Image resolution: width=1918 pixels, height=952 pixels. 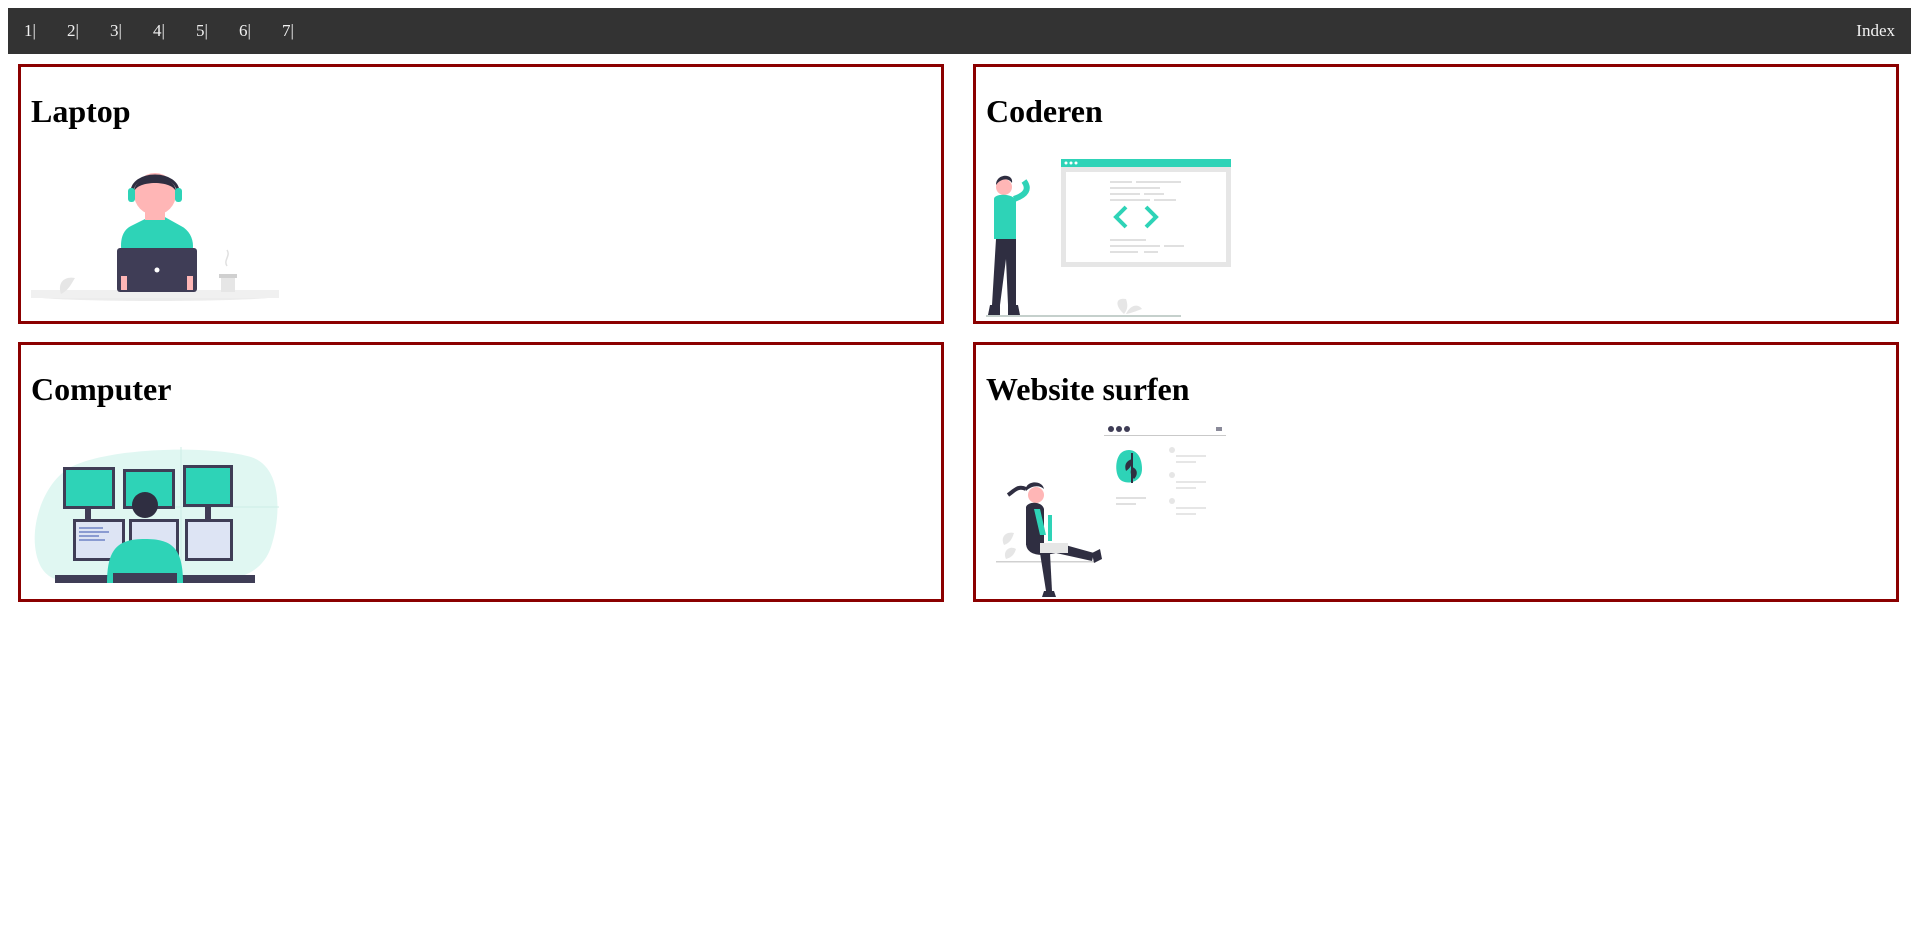 I want to click on card-title: Website surfen, so click(x=1088, y=389).